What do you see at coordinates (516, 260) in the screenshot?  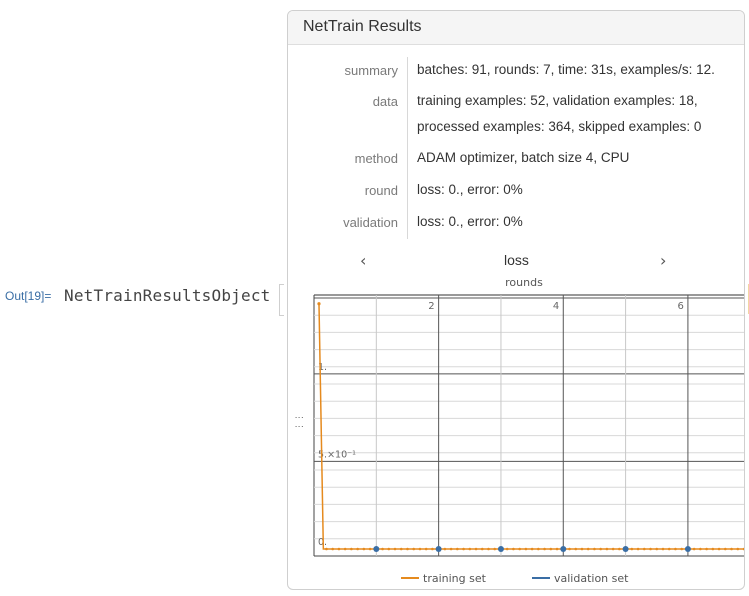 I see `plot-selector-label: loss` at bounding box center [516, 260].